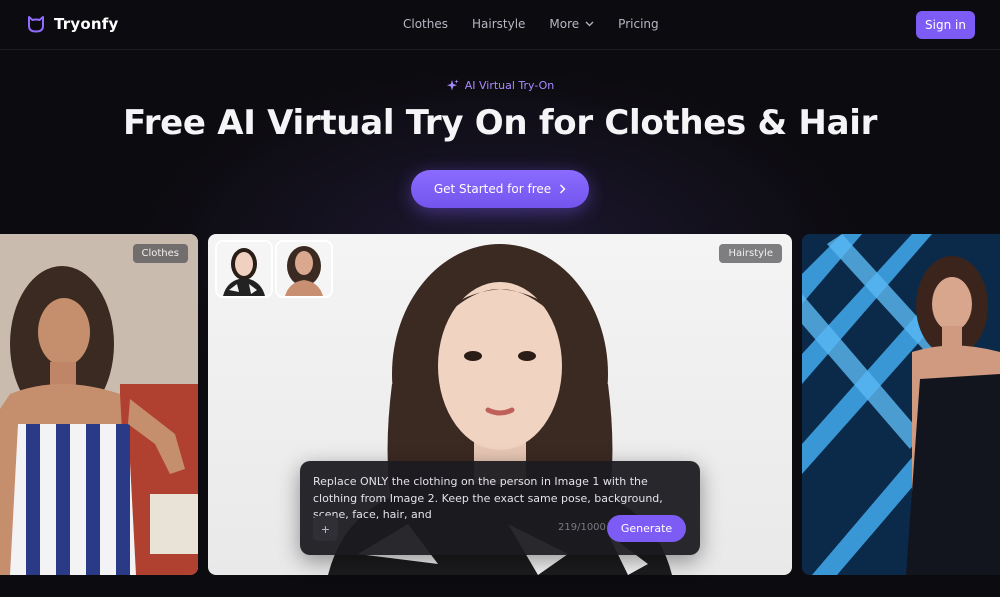 The image size is (1000, 597). What do you see at coordinates (582, 527) in the screenshot?
I see `character-counter: 219/1000` at bounding box center [582, 527].